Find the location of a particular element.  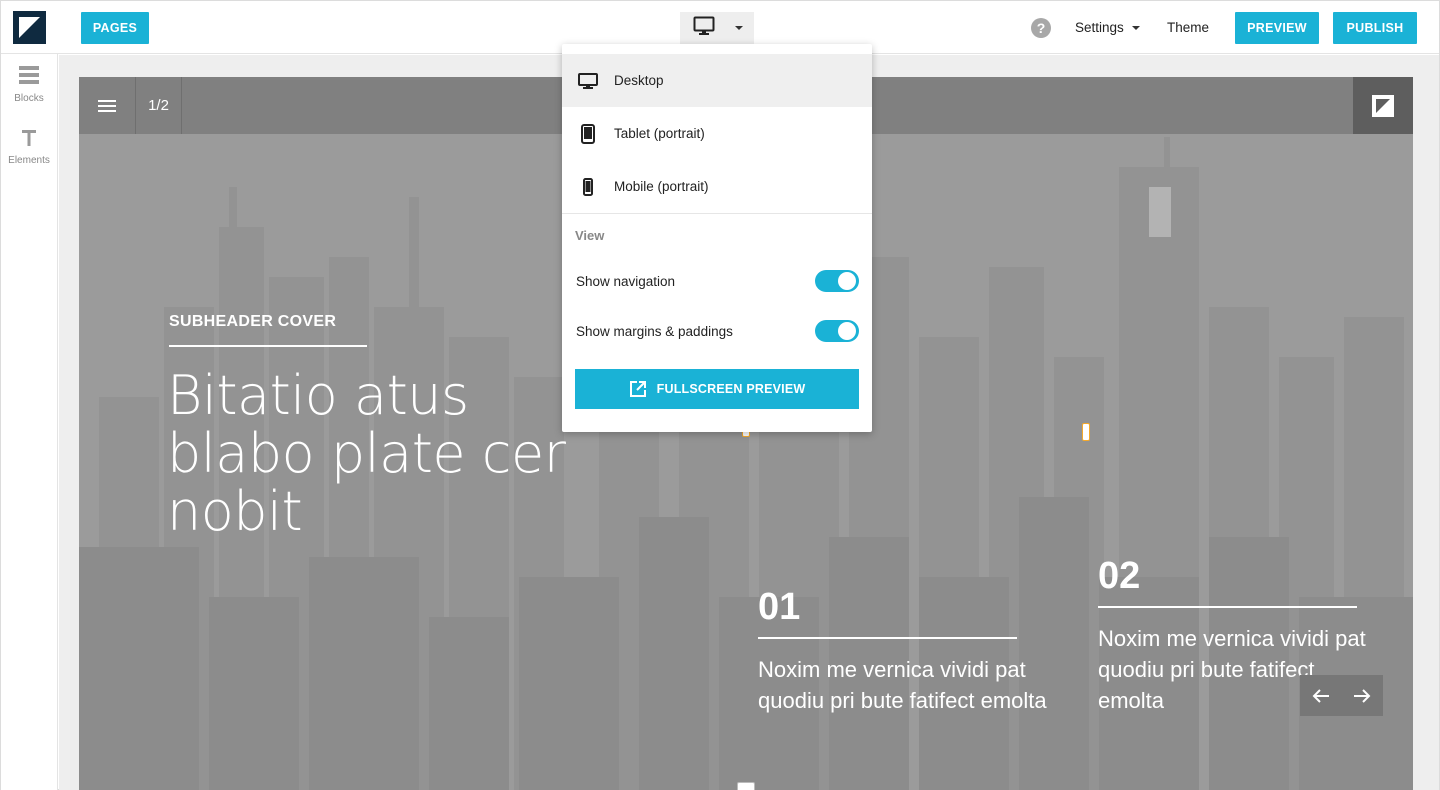

show-margins-toggle is located at coordinates (837, 331).